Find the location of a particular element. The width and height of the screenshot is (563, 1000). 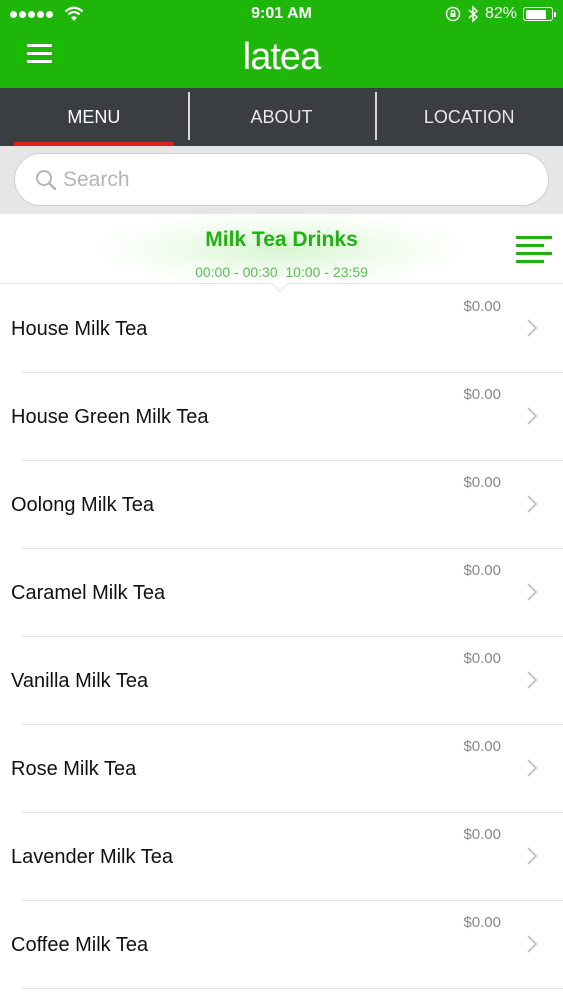

tab-bar: MENU ABOUT LOCATION is located at coordinates (281, 117).